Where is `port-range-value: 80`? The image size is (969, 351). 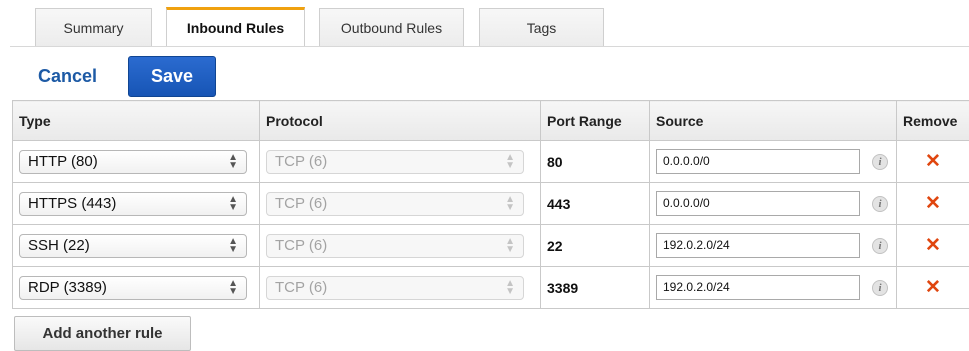
port-range-value: 80 is located at coordinates (555, 161).